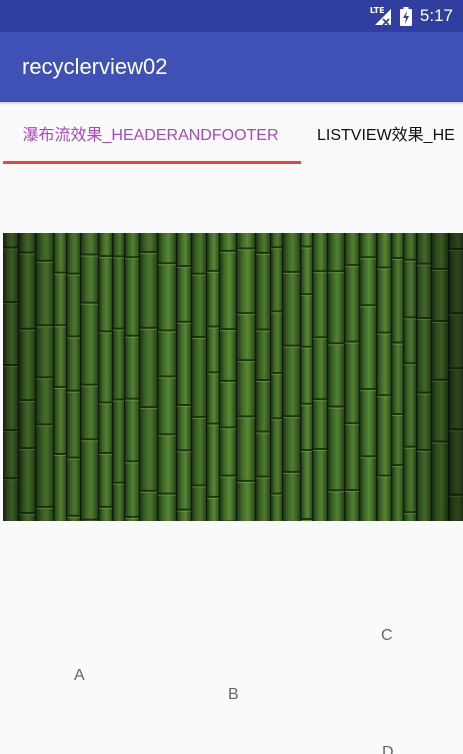 This screenshot has width=463, height=754. What do you see at coordinates (231, 16) in the screenshot?
I see `status-bar: LTE 5:17` at bounding box center [231, 16].